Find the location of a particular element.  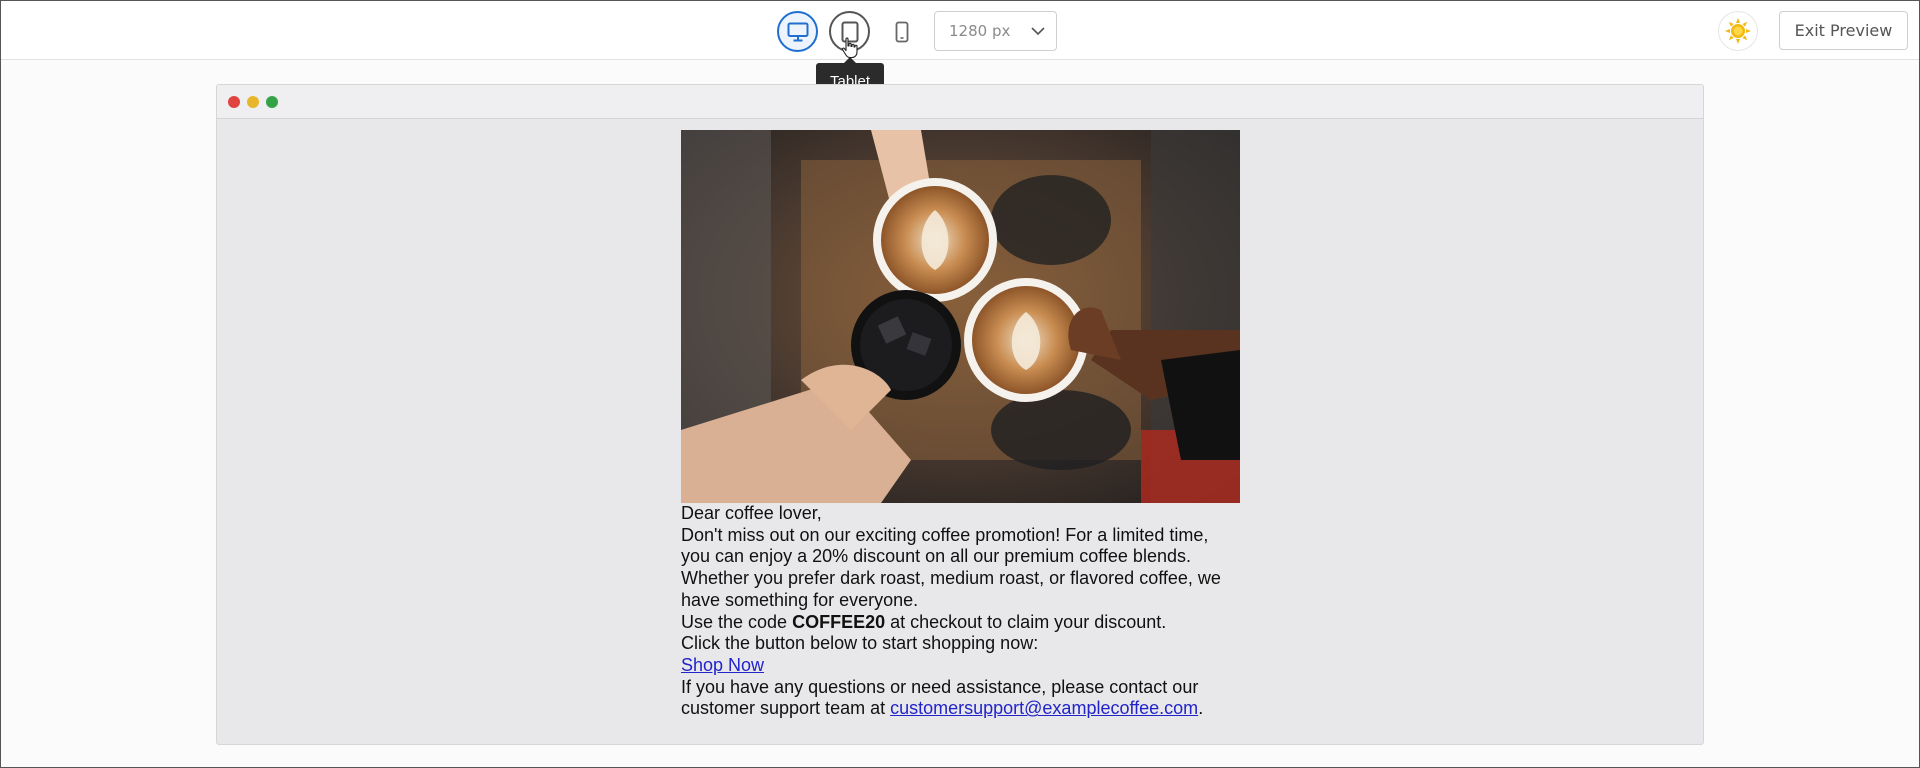

coffee-cheers-hero-image is located at coordinates (960, 316).